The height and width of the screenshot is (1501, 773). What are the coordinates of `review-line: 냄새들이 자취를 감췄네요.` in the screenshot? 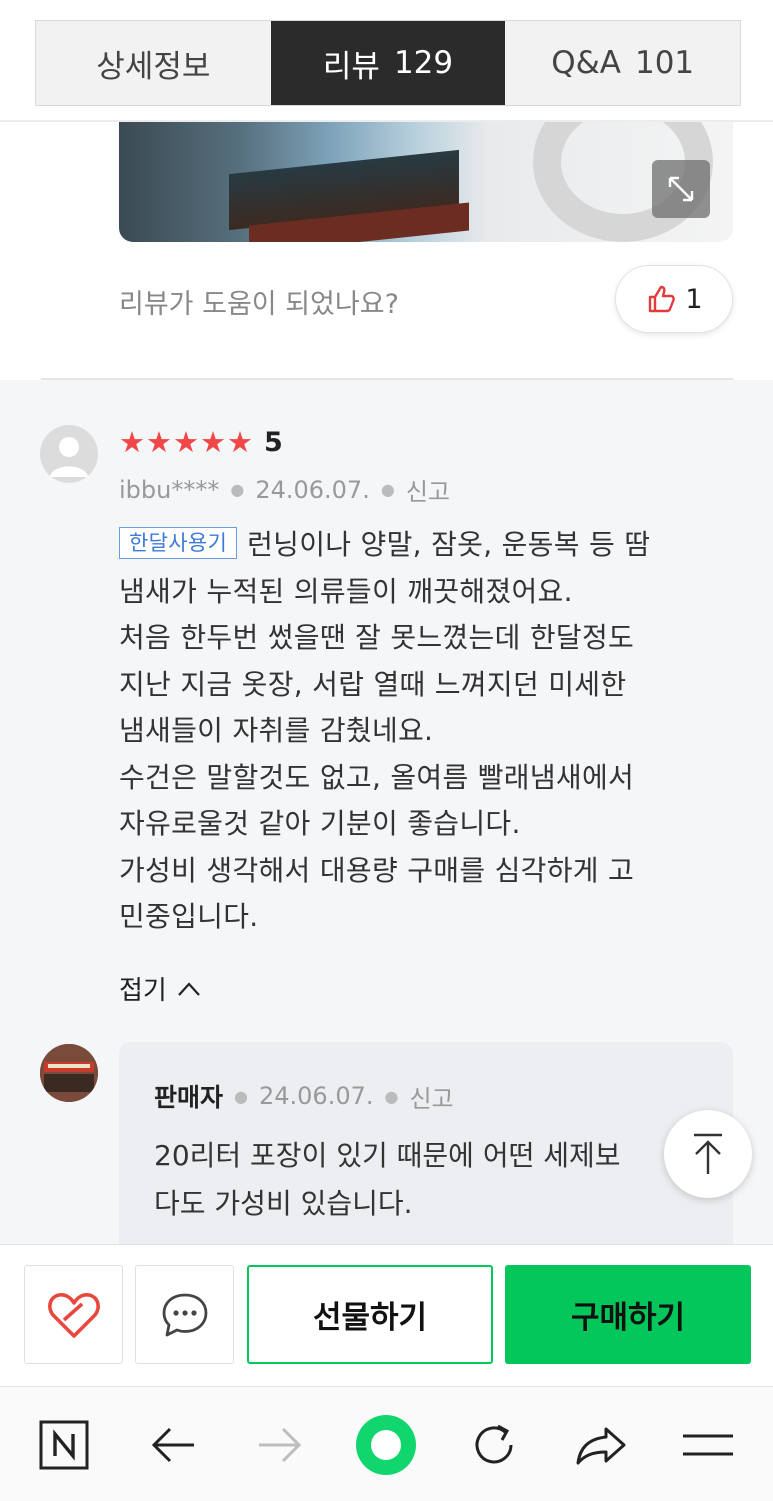 It's located at (276, 730).